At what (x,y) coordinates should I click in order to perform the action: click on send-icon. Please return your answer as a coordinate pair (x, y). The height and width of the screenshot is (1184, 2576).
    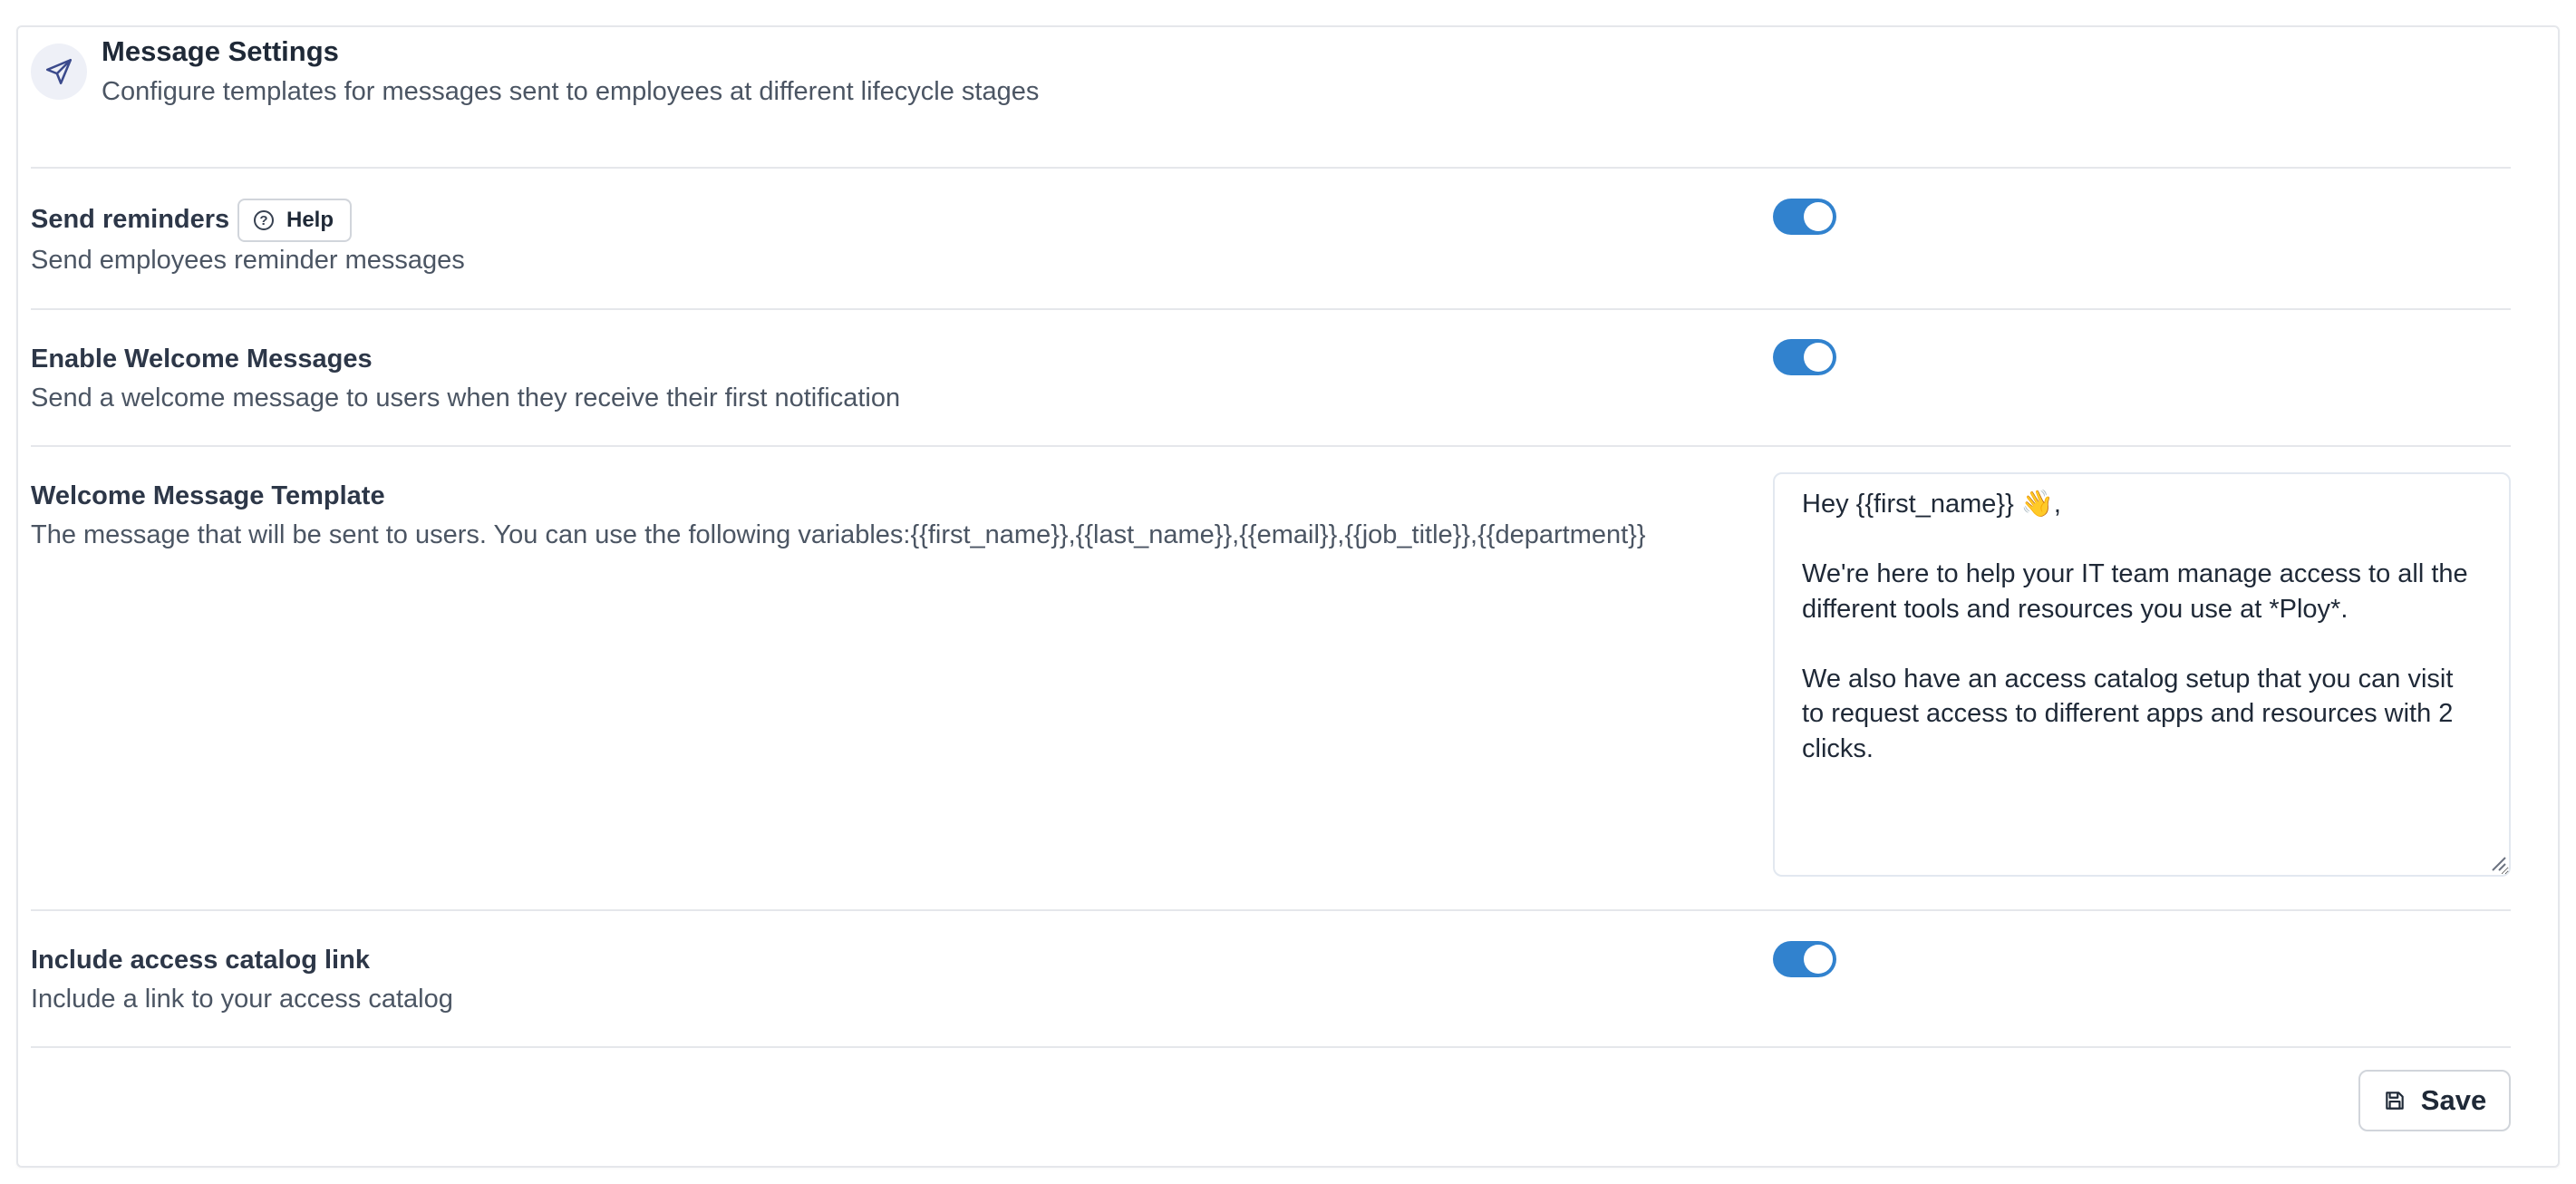
    Looking at the image, I should click on (59, 72).